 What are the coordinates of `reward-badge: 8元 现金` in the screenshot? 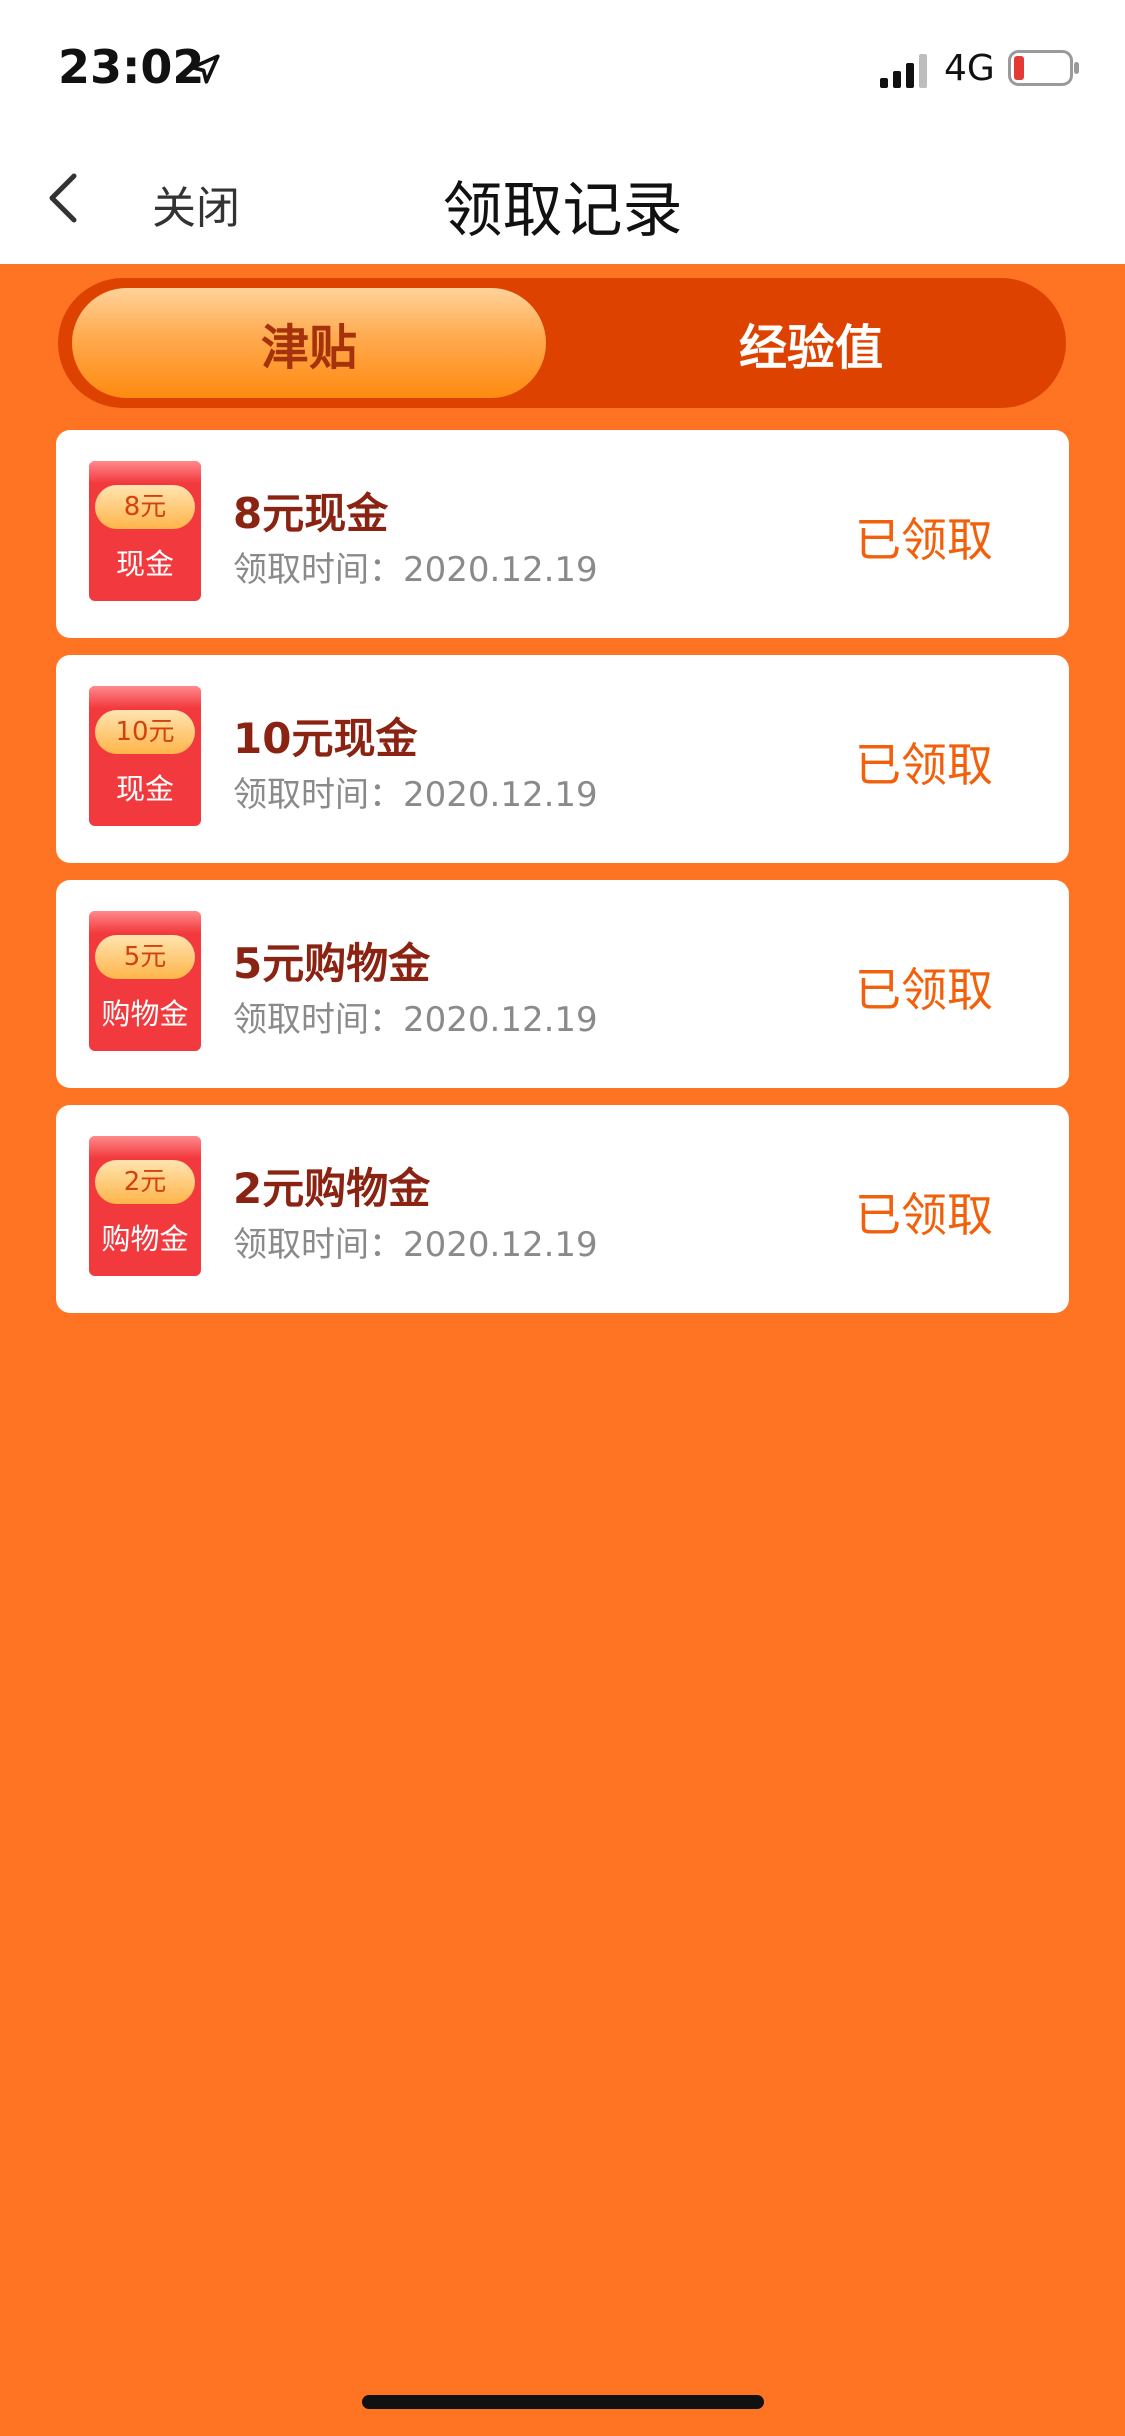 It's located at (145, 531).